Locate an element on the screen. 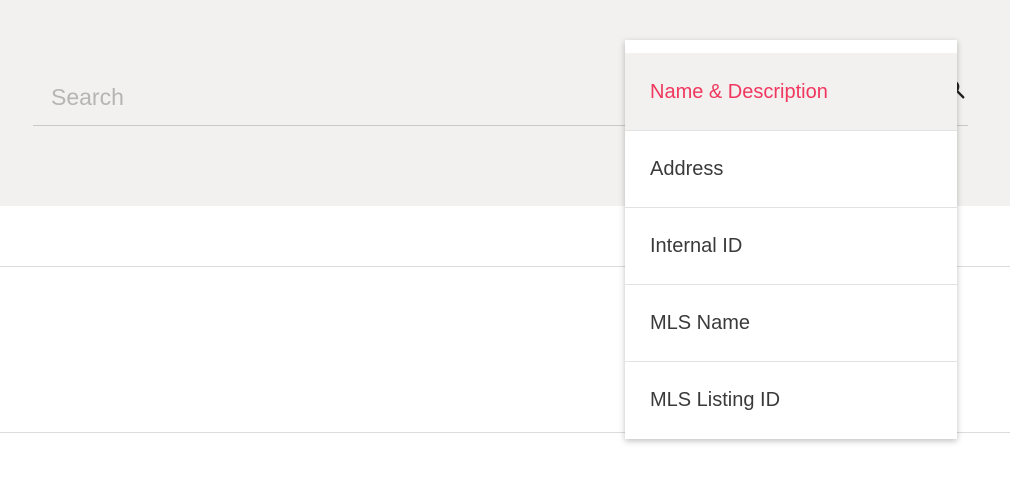 This screenshot has width=1010, height=482. dropdown-option-mls-listing-id: MLS Listing ID is located at coordinates (791, 400).